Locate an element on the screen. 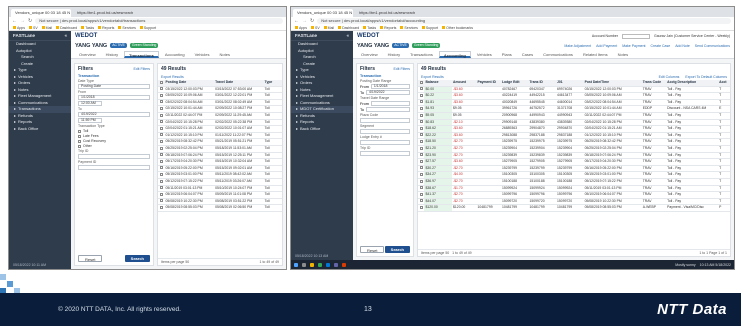  from-date-input: 1/1/2018 is located at coordinates (390, 86).